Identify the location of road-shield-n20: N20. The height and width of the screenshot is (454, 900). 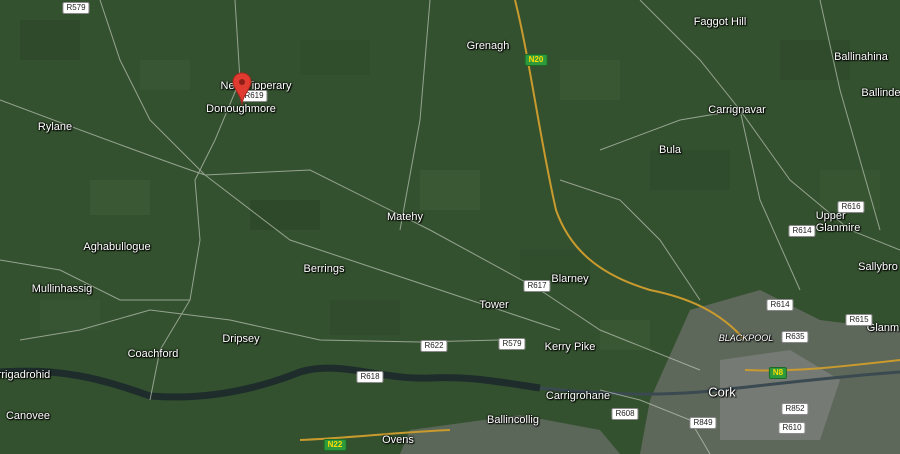
(536, 60).